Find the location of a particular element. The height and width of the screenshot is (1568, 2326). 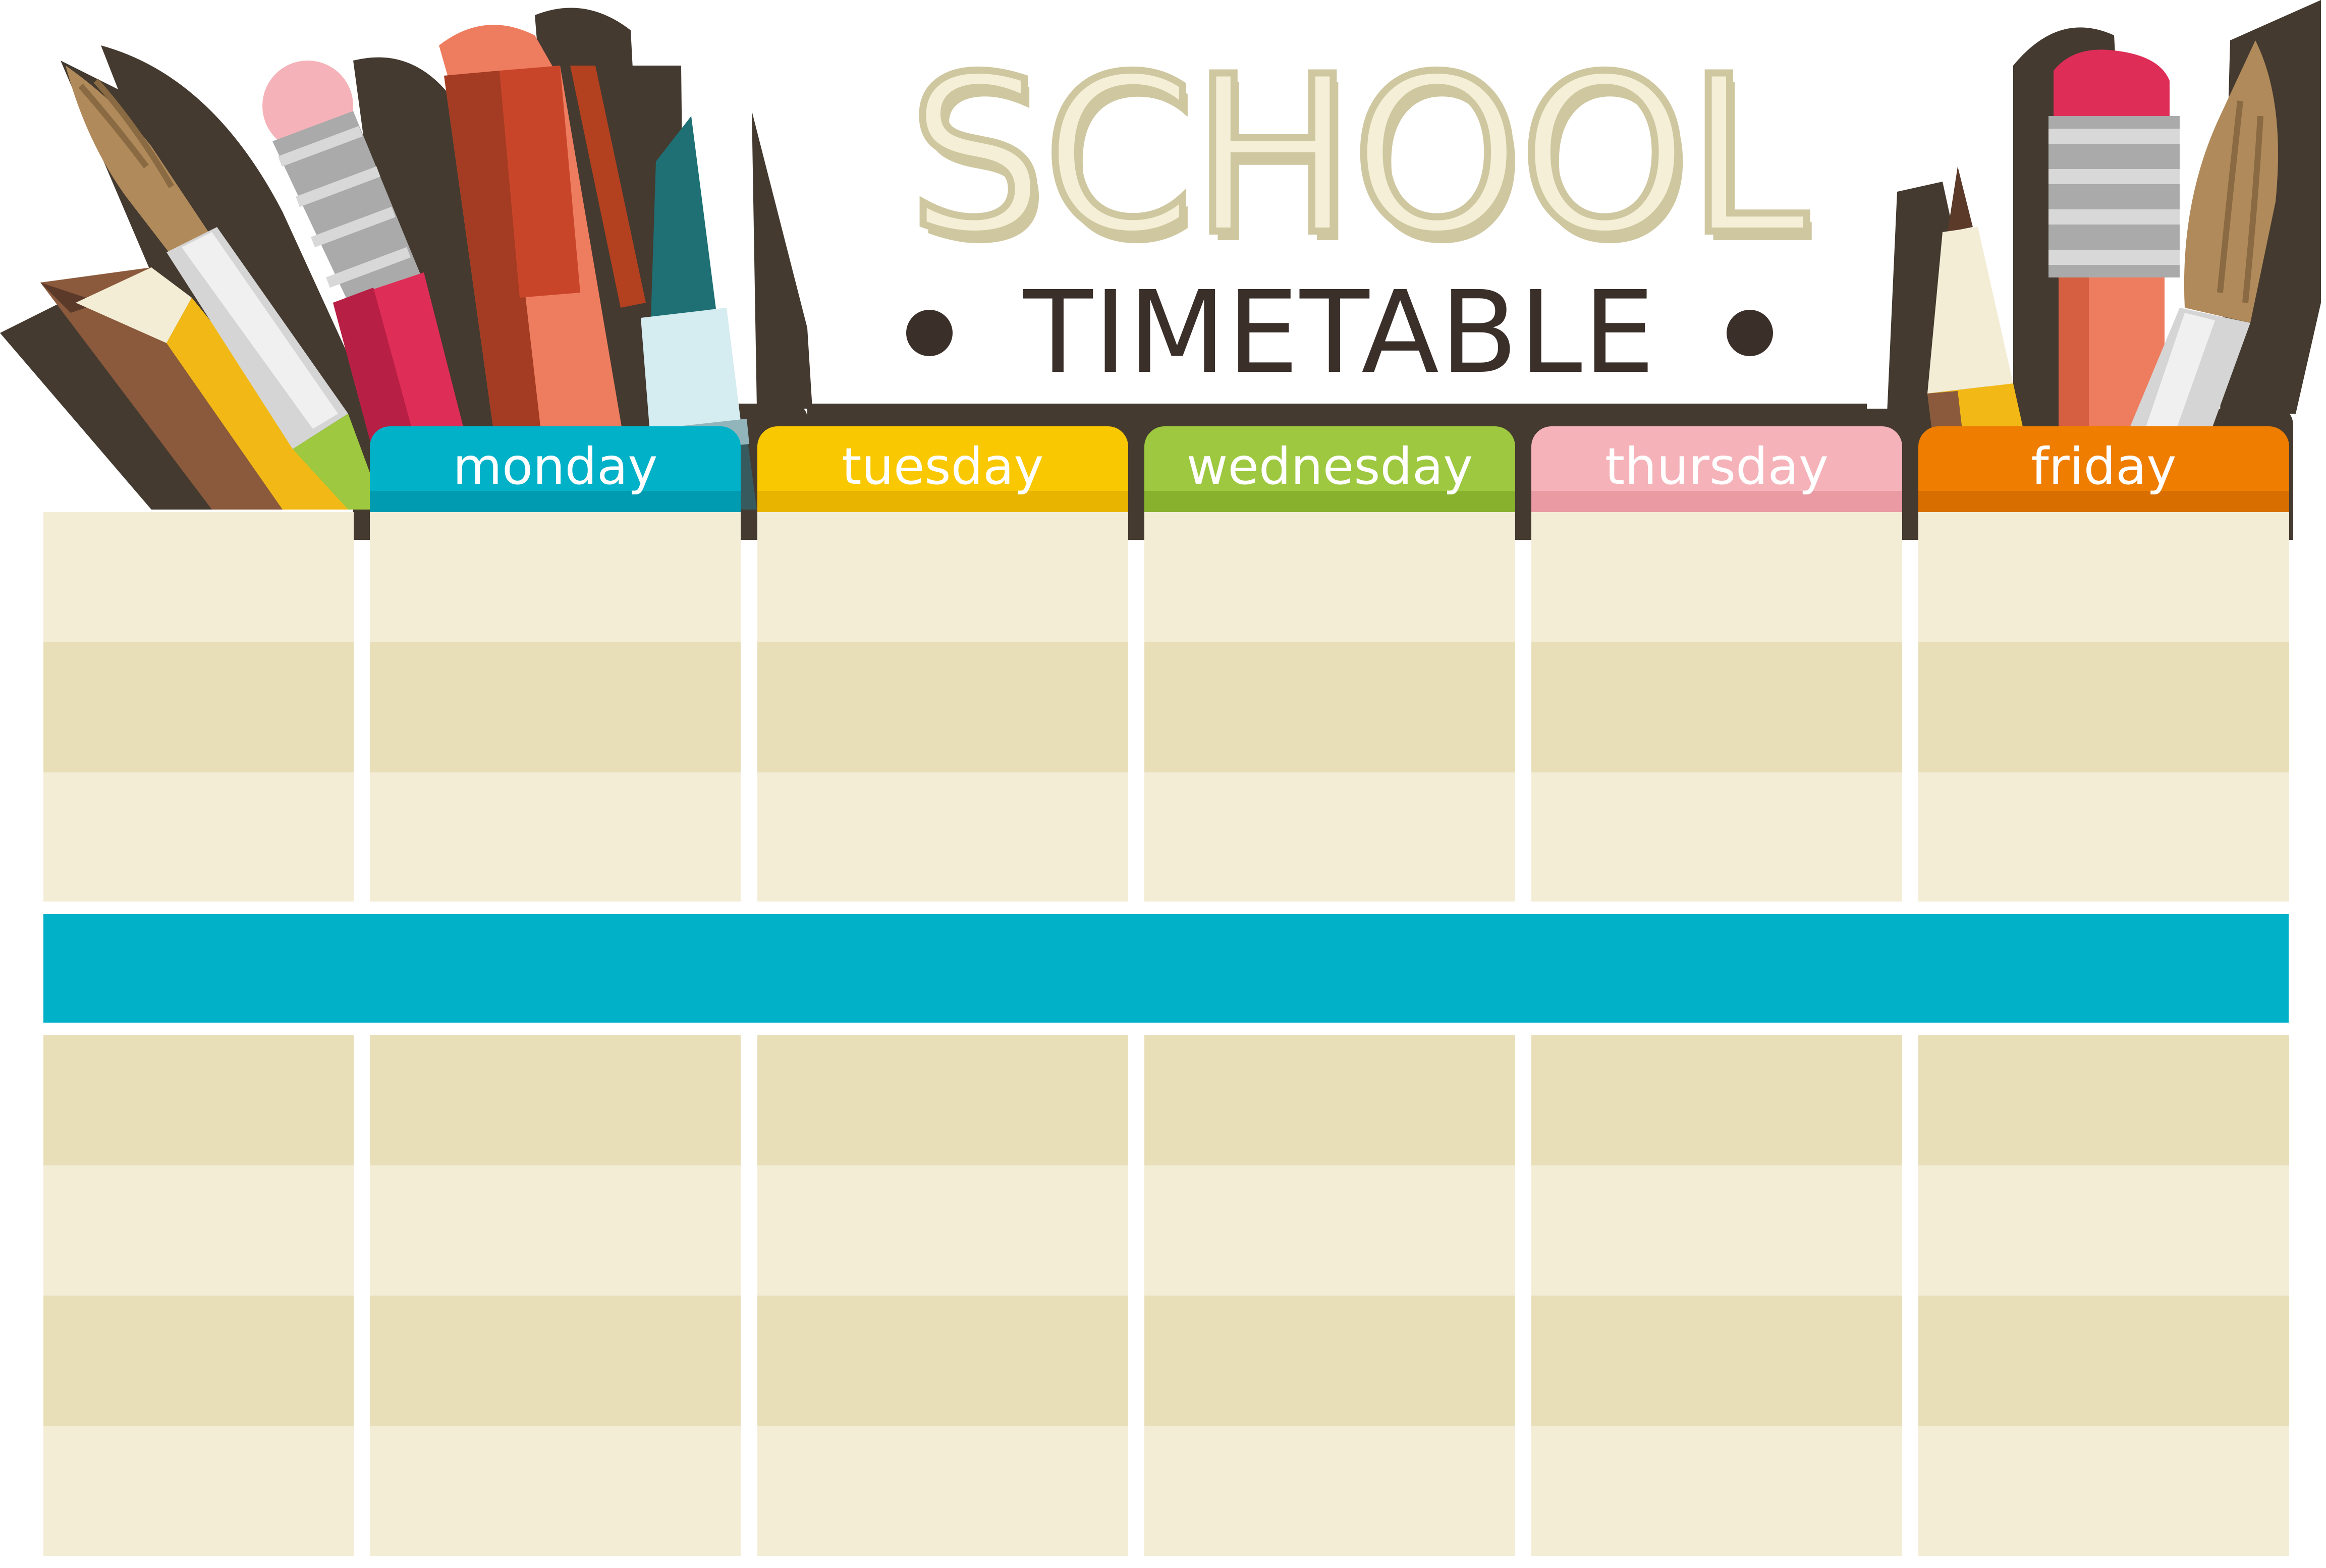

tab-wednesday-label: wednesday is located at coordinates (1329, 466).